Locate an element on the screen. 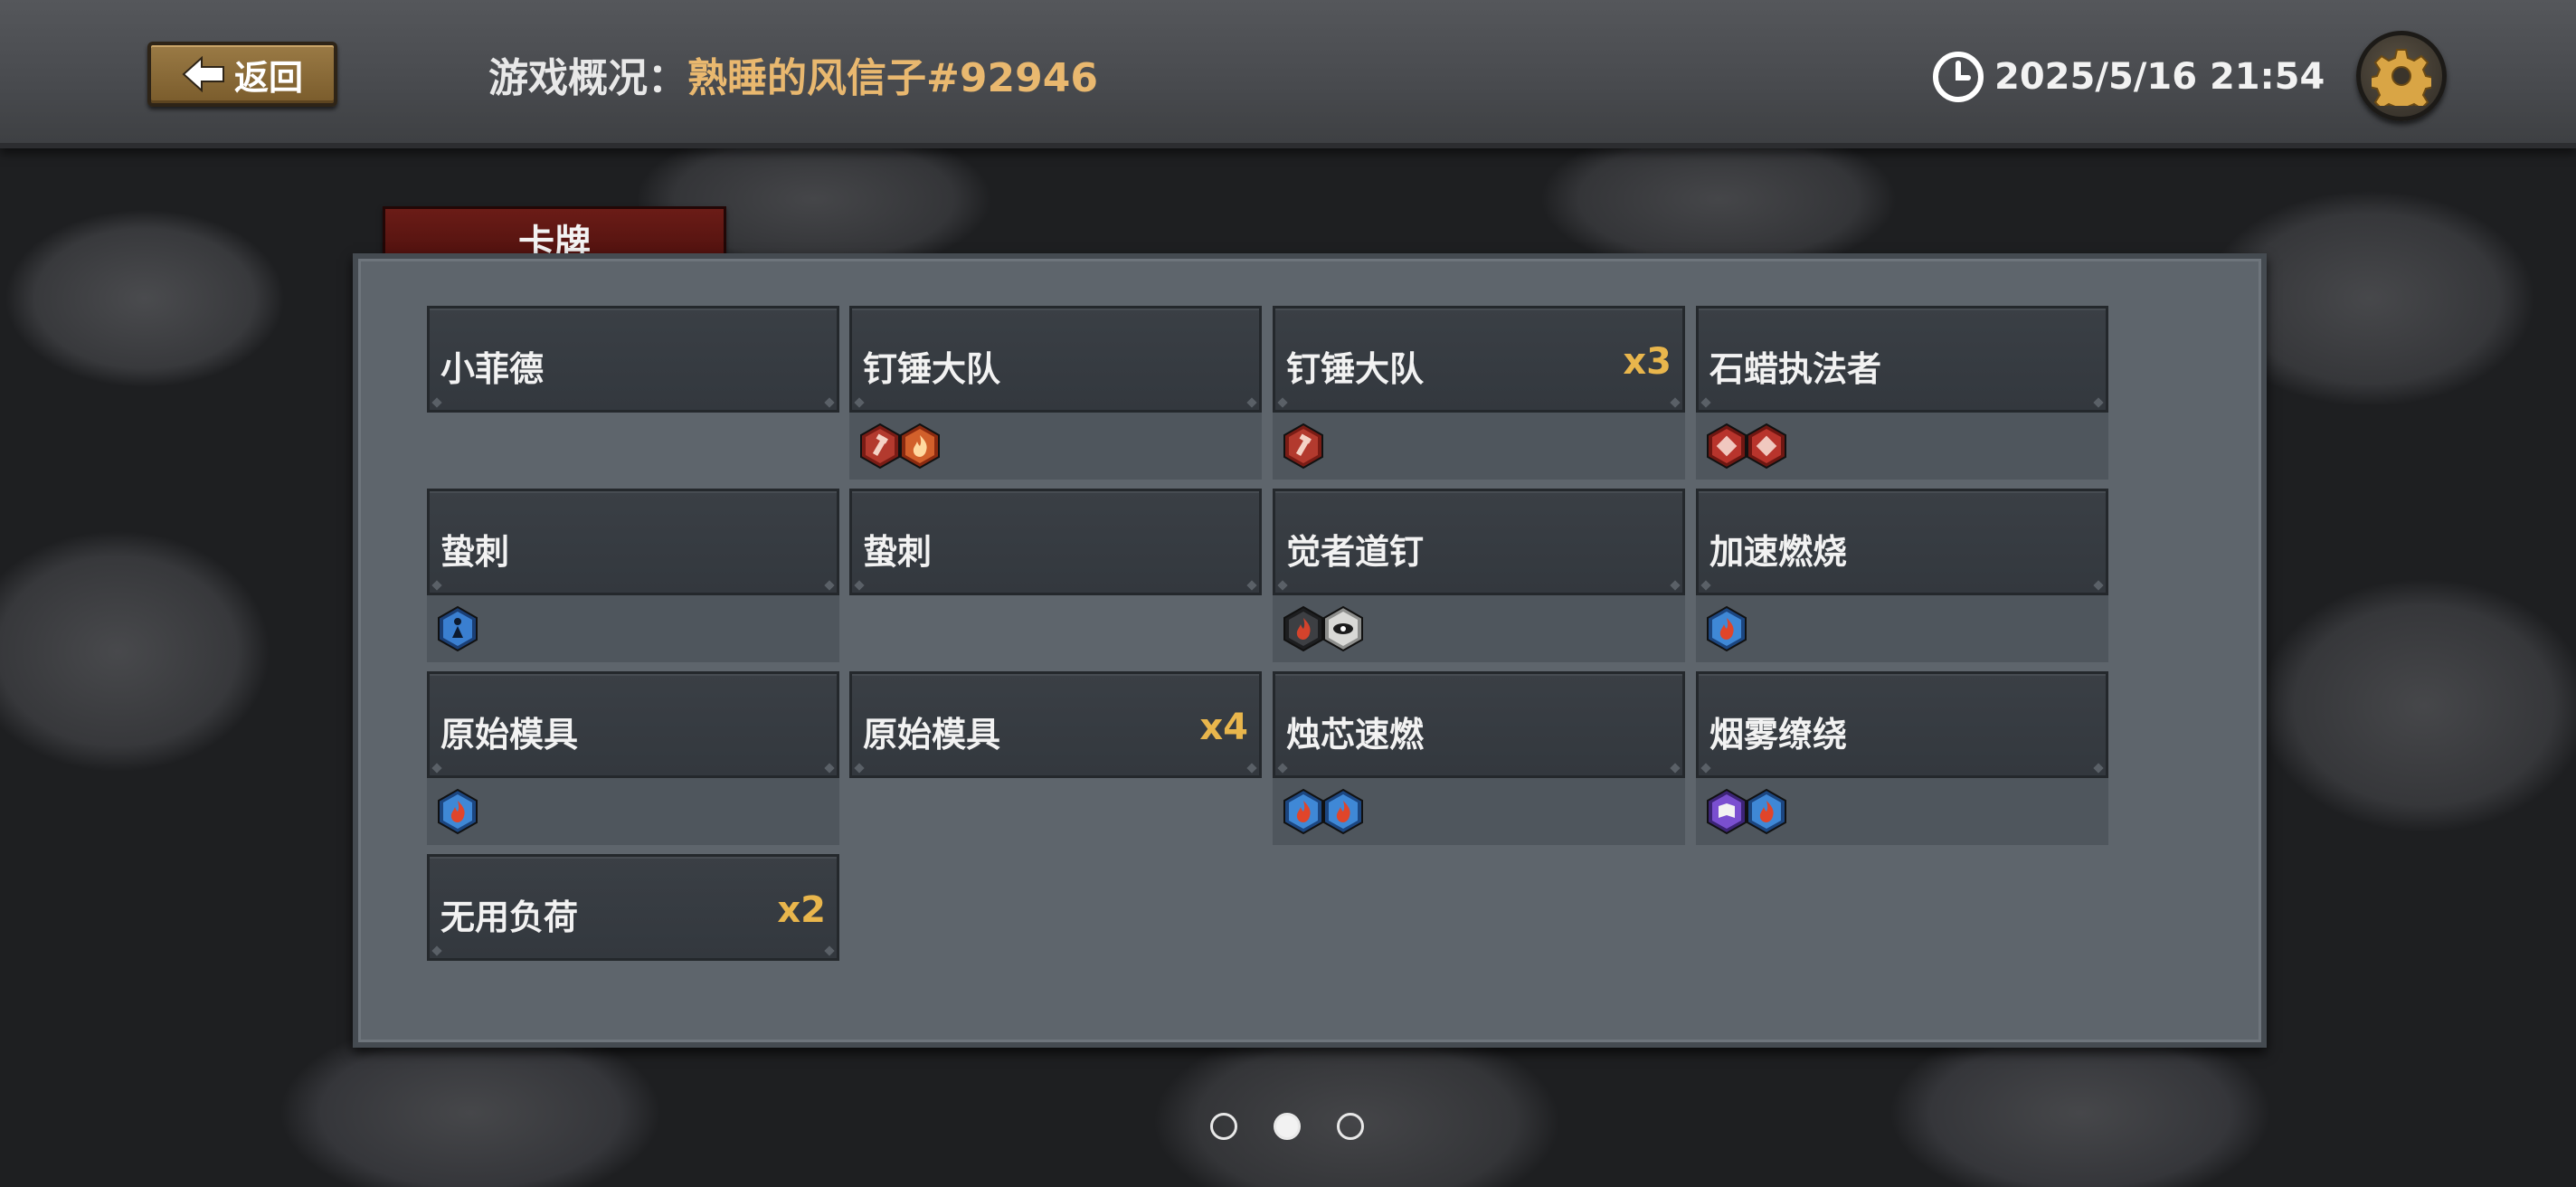 This screenshot has height=1187, width=2576. white-eye-icon is located at coordinates (1343, 628).